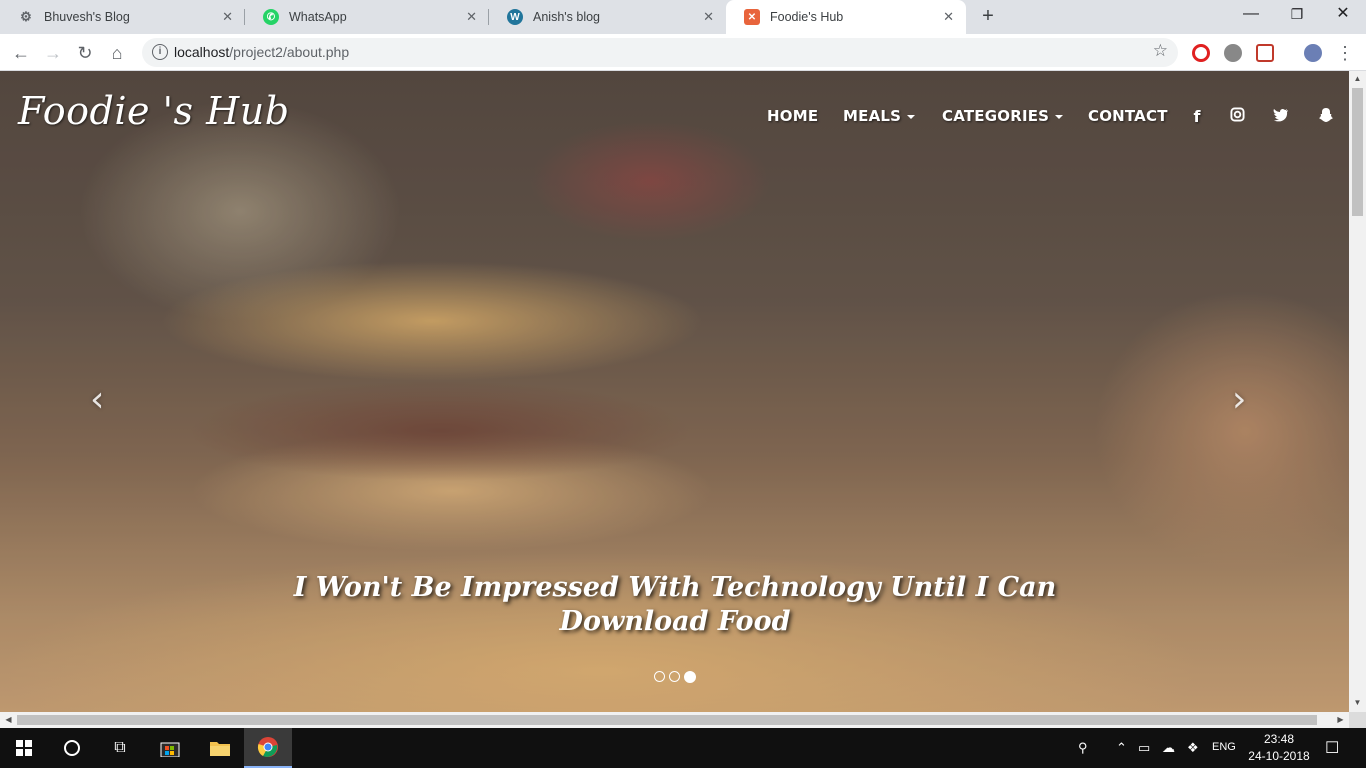 This screenshot has width=1366, height=768. What do you see at coordinates (1239, 399) in the screenshot?
I see `carousel-next-icon: ›` at bounding box center [1239, 399].